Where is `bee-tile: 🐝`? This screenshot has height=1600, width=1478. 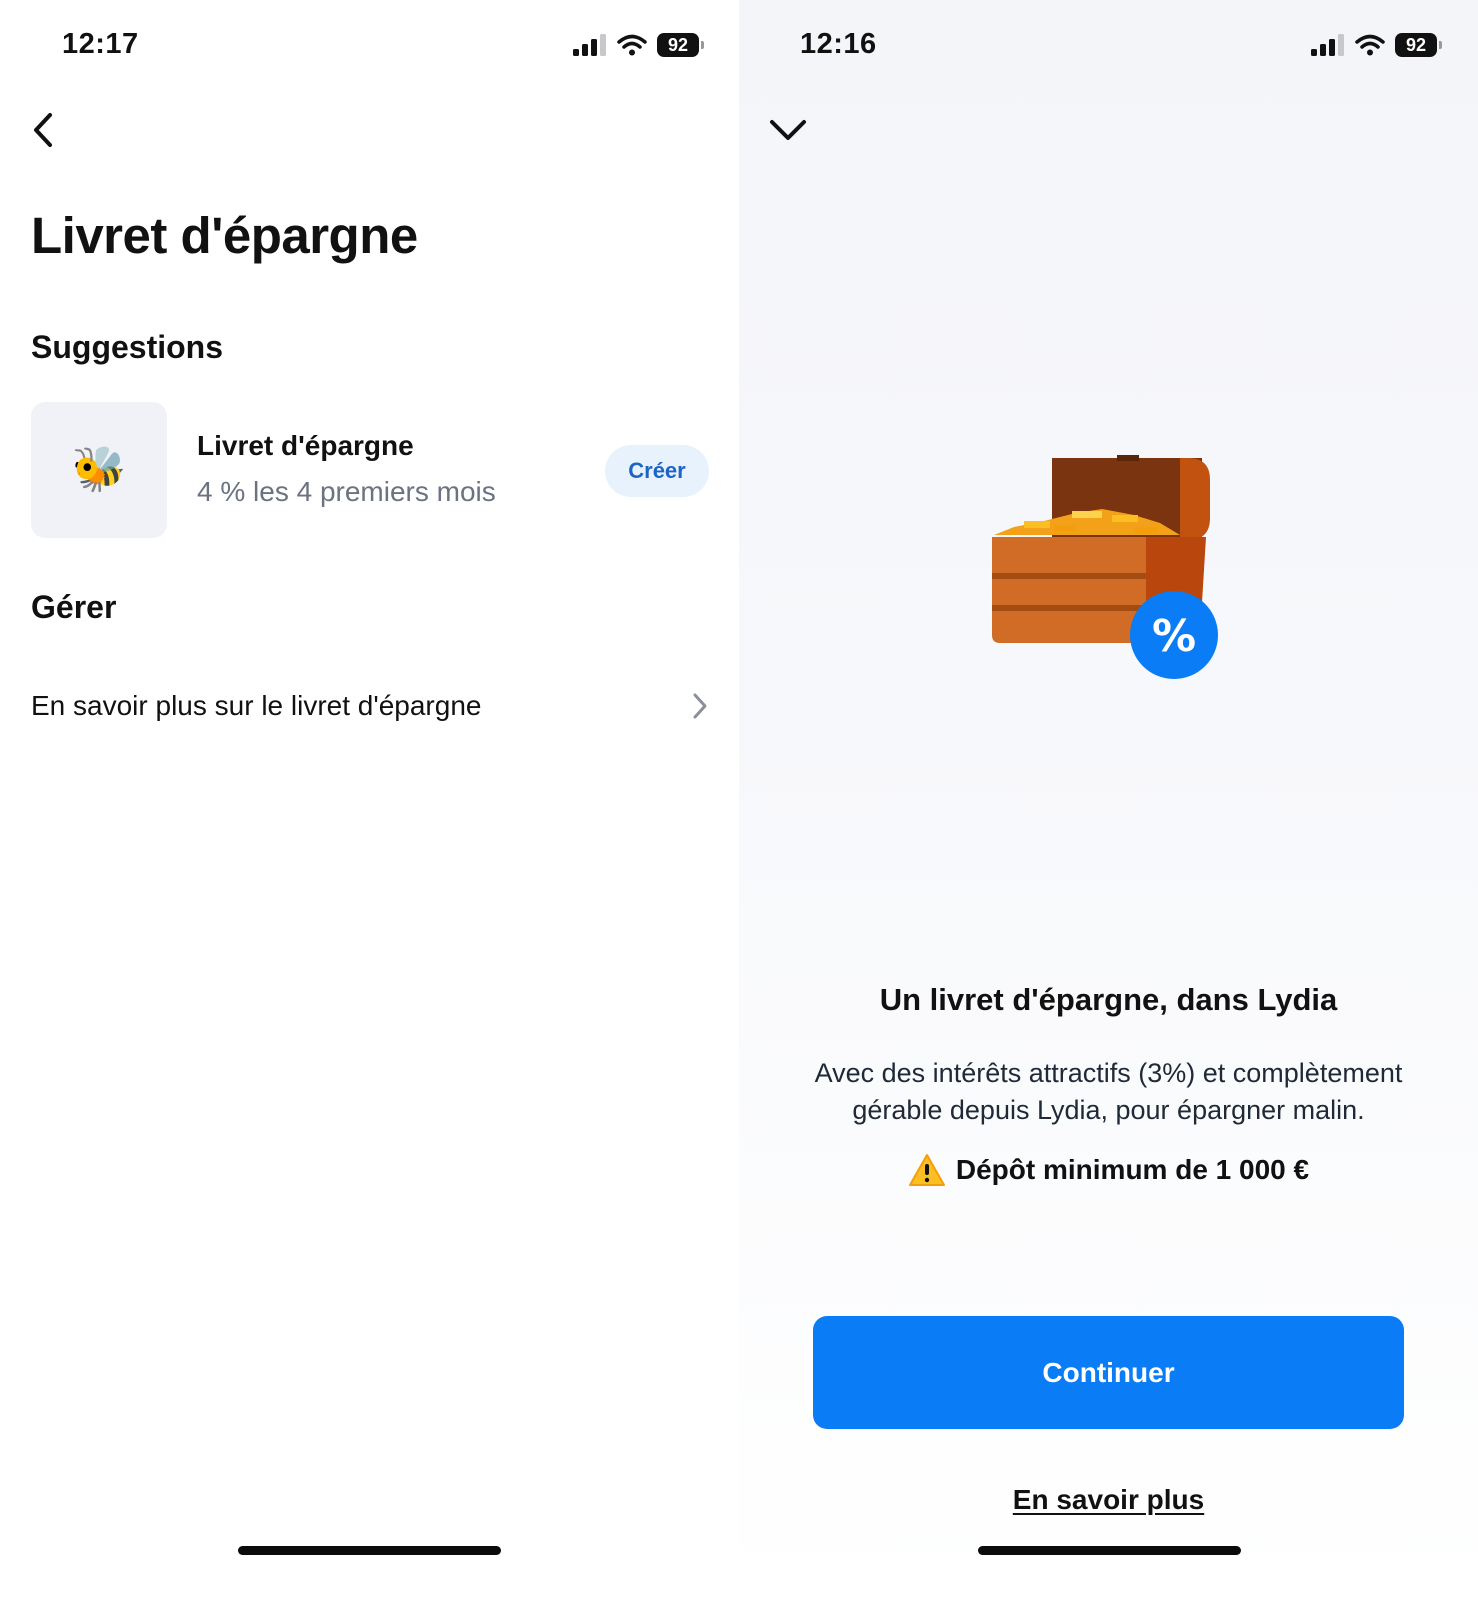
bee-tile: 🐝 is located at coordinates (99, 470).